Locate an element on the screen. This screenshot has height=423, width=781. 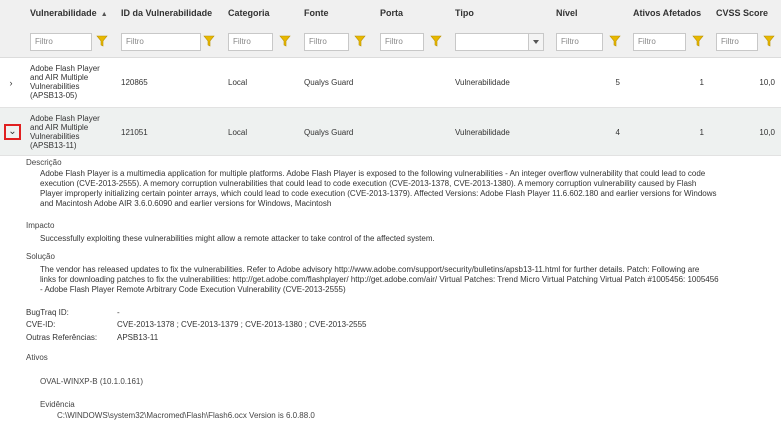
column-header-tipo: Tipo is located at coordinates (464, 13).